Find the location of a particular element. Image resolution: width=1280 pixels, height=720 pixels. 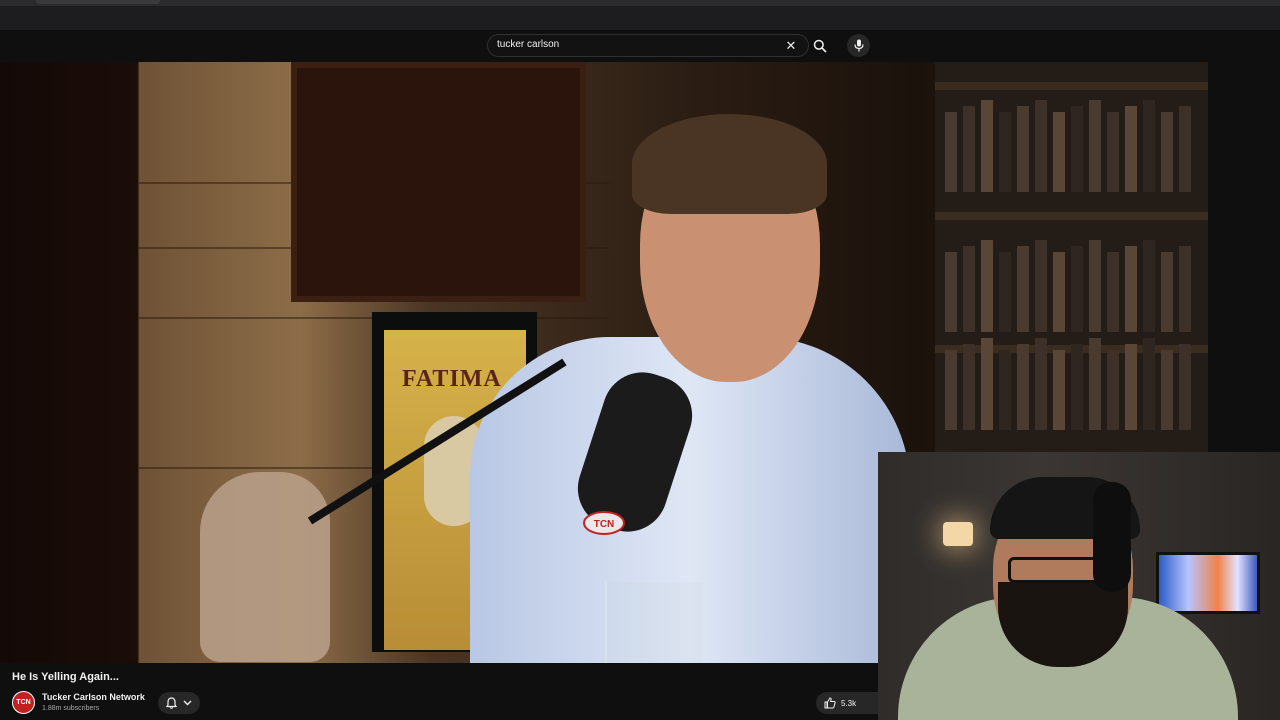

like-count: 5.3k is located at coordinates (849, 703).